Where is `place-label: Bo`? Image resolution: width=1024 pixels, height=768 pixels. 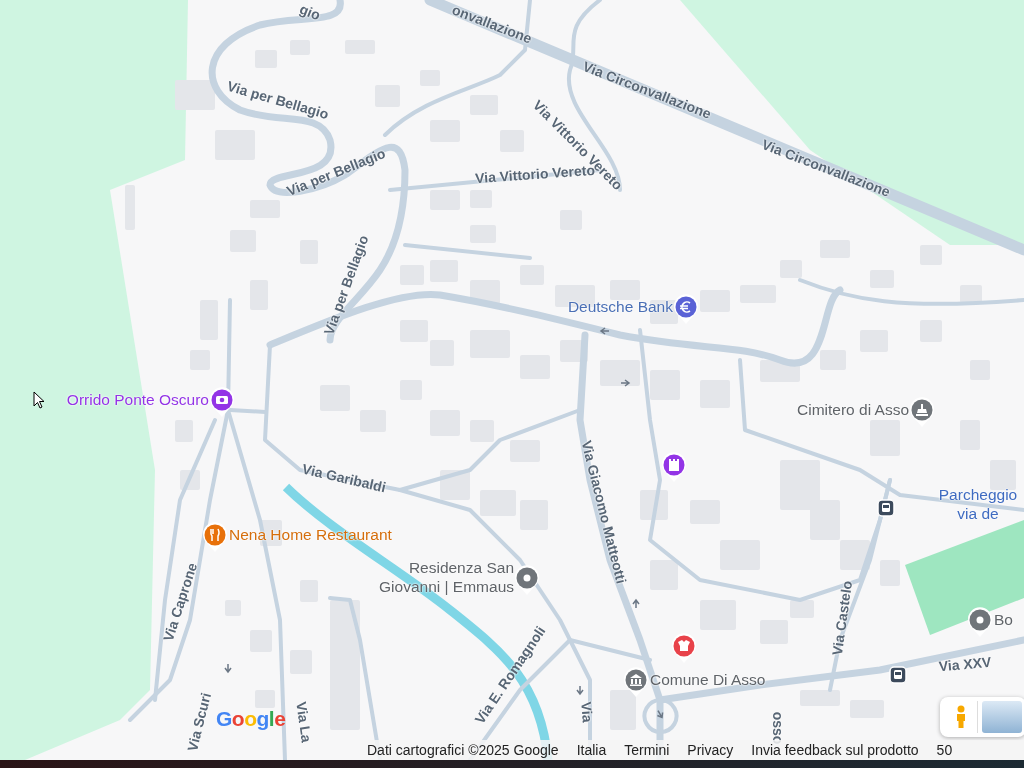
place-label: Bo is located at coordinates (1003, 619).